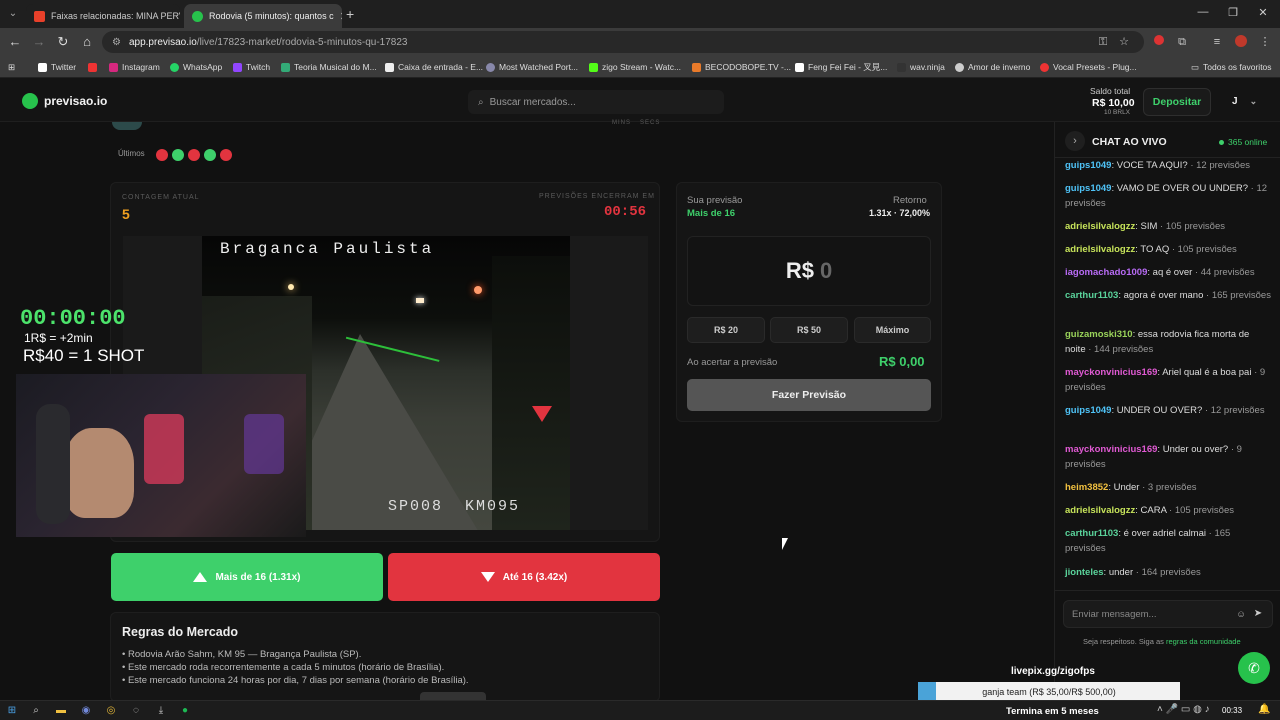 This screenshot has height=720, width=1280. Describe the element at coordinates (1183, 709) in the screenshot. I see `tray-icons: ˄ 🎤 ▭ ◍ ♪` at that location.